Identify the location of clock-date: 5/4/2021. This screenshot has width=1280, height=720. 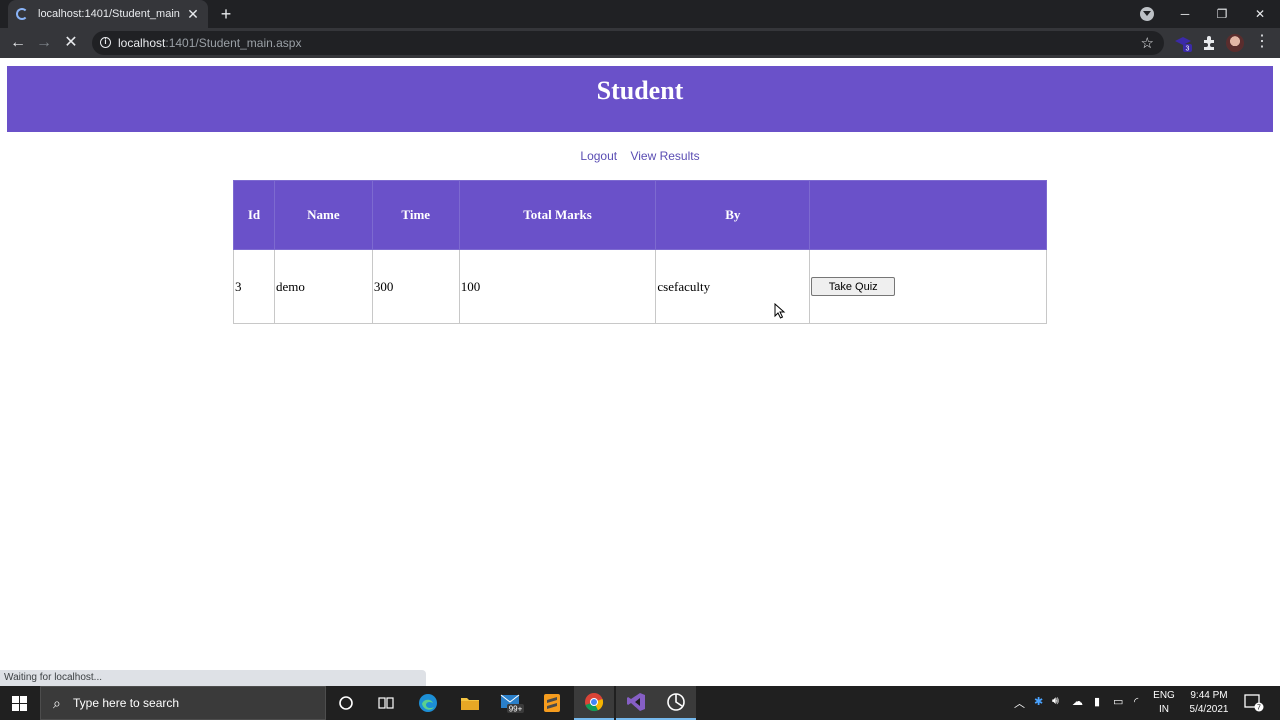
(1209, 709).